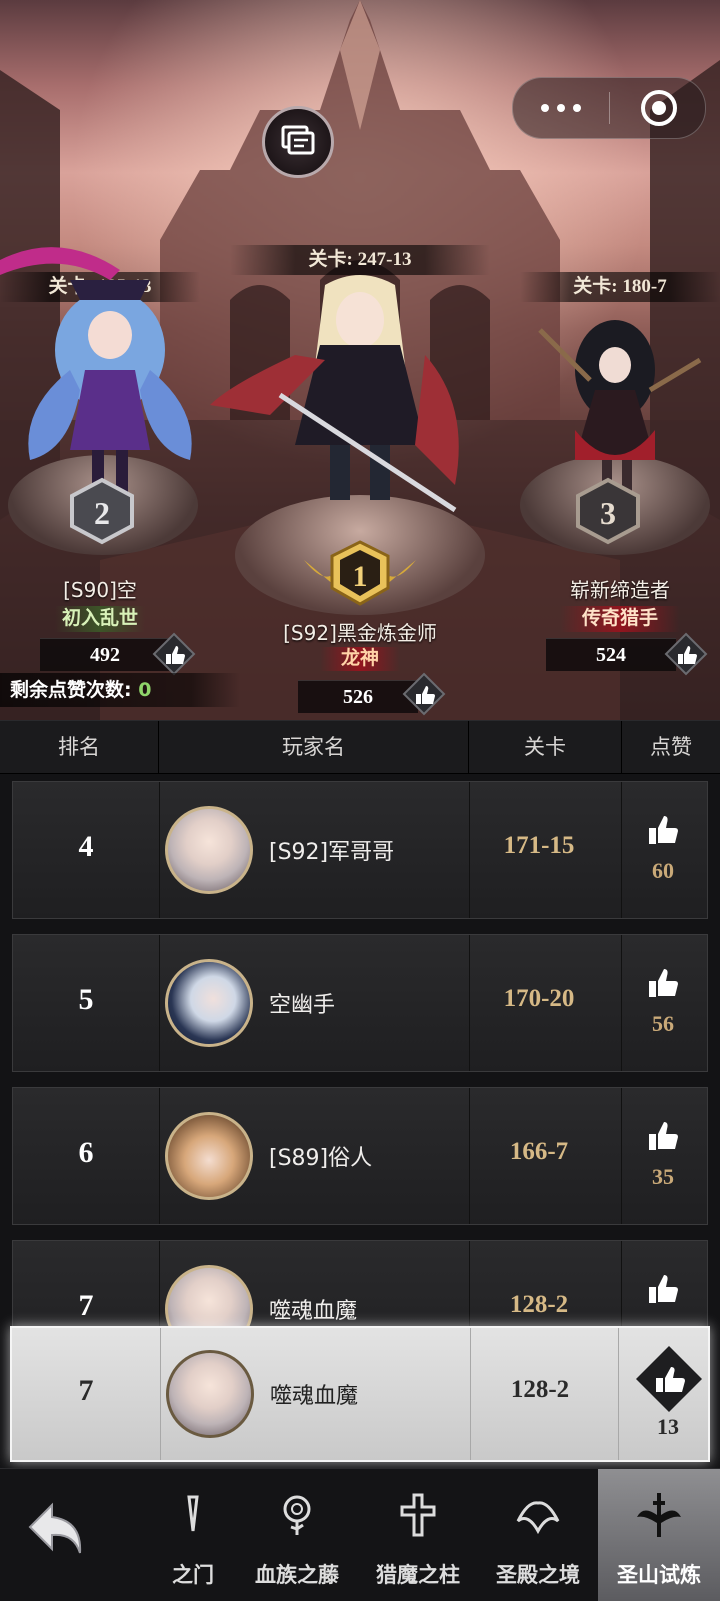 Image resolution: width=720 pixels, height=1601 pixels. I want to click on table-row: 5 空幽手 170-20 56, so click(360, 1003).